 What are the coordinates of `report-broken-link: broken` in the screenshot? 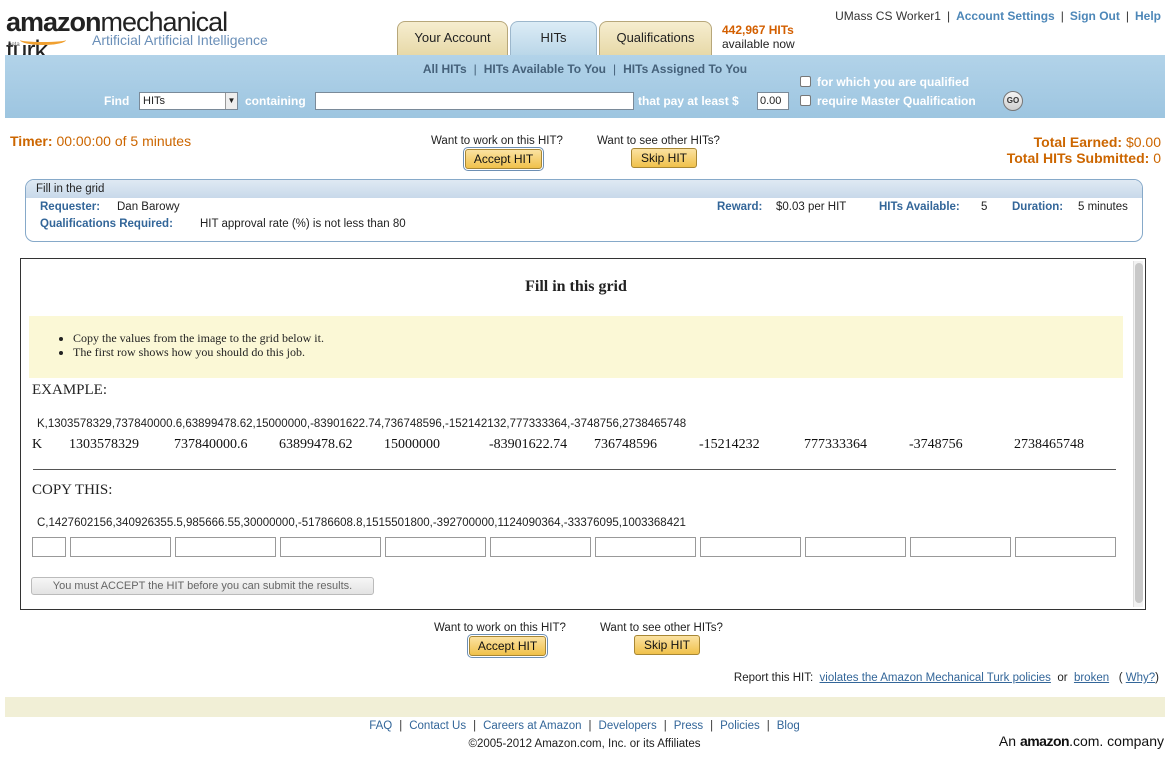 It's located at (1091, 678).